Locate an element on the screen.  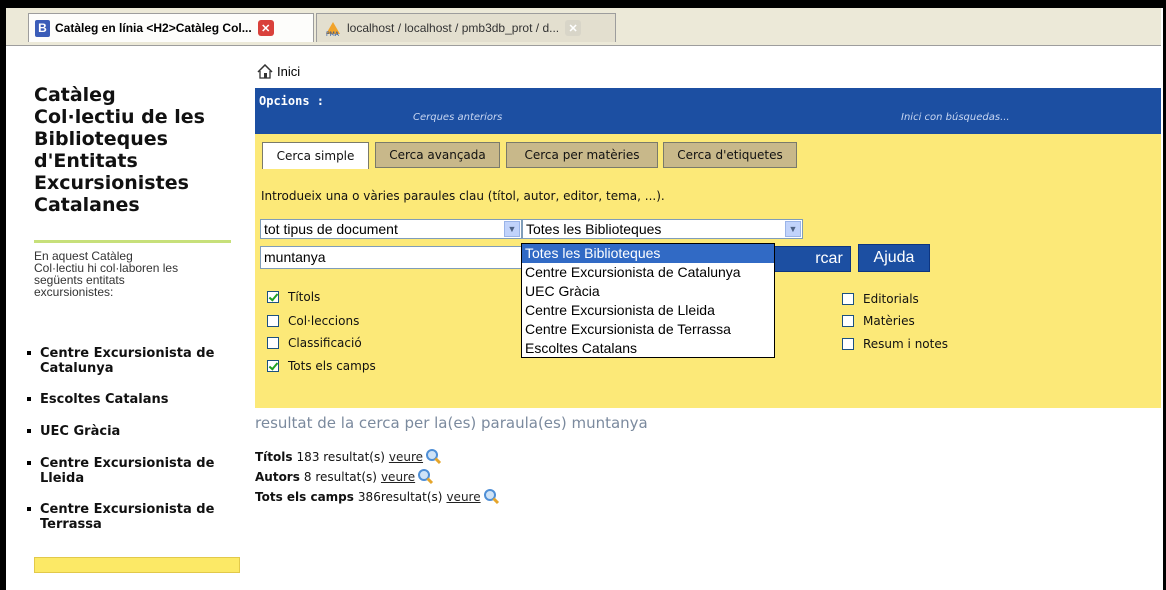
dropdown-option: Centre Excursionista de Terrassa is located at coordinates (648, 329).